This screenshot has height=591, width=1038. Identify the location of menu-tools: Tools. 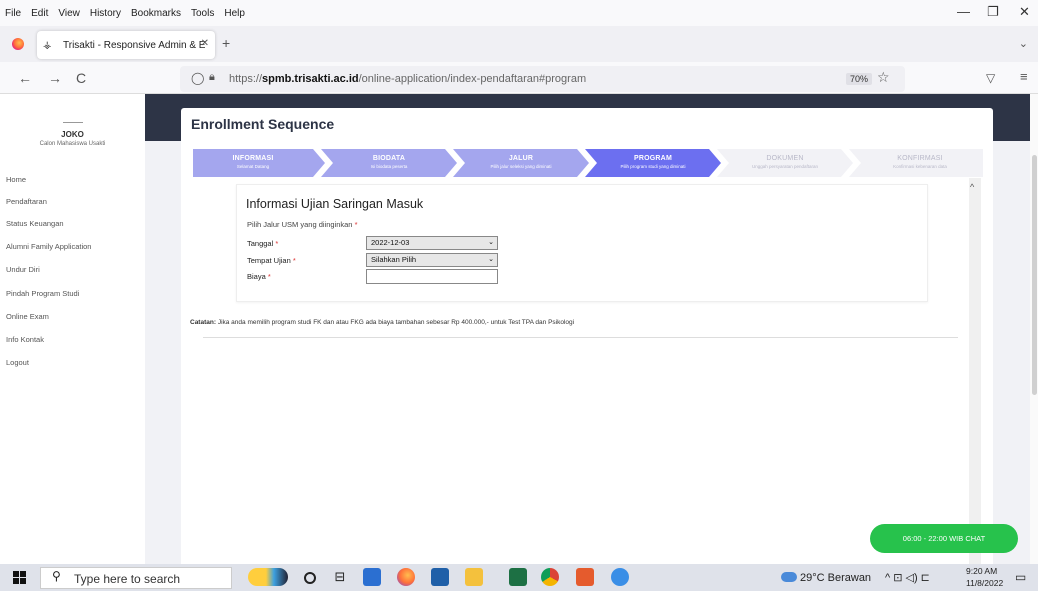
(202, 13).